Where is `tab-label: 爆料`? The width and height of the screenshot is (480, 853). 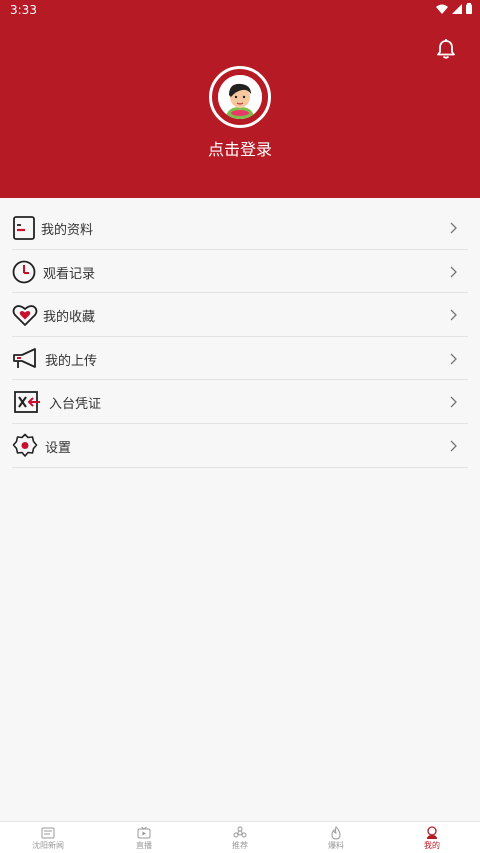
tab-label: 爆料 is located at coordinates (336, 845).